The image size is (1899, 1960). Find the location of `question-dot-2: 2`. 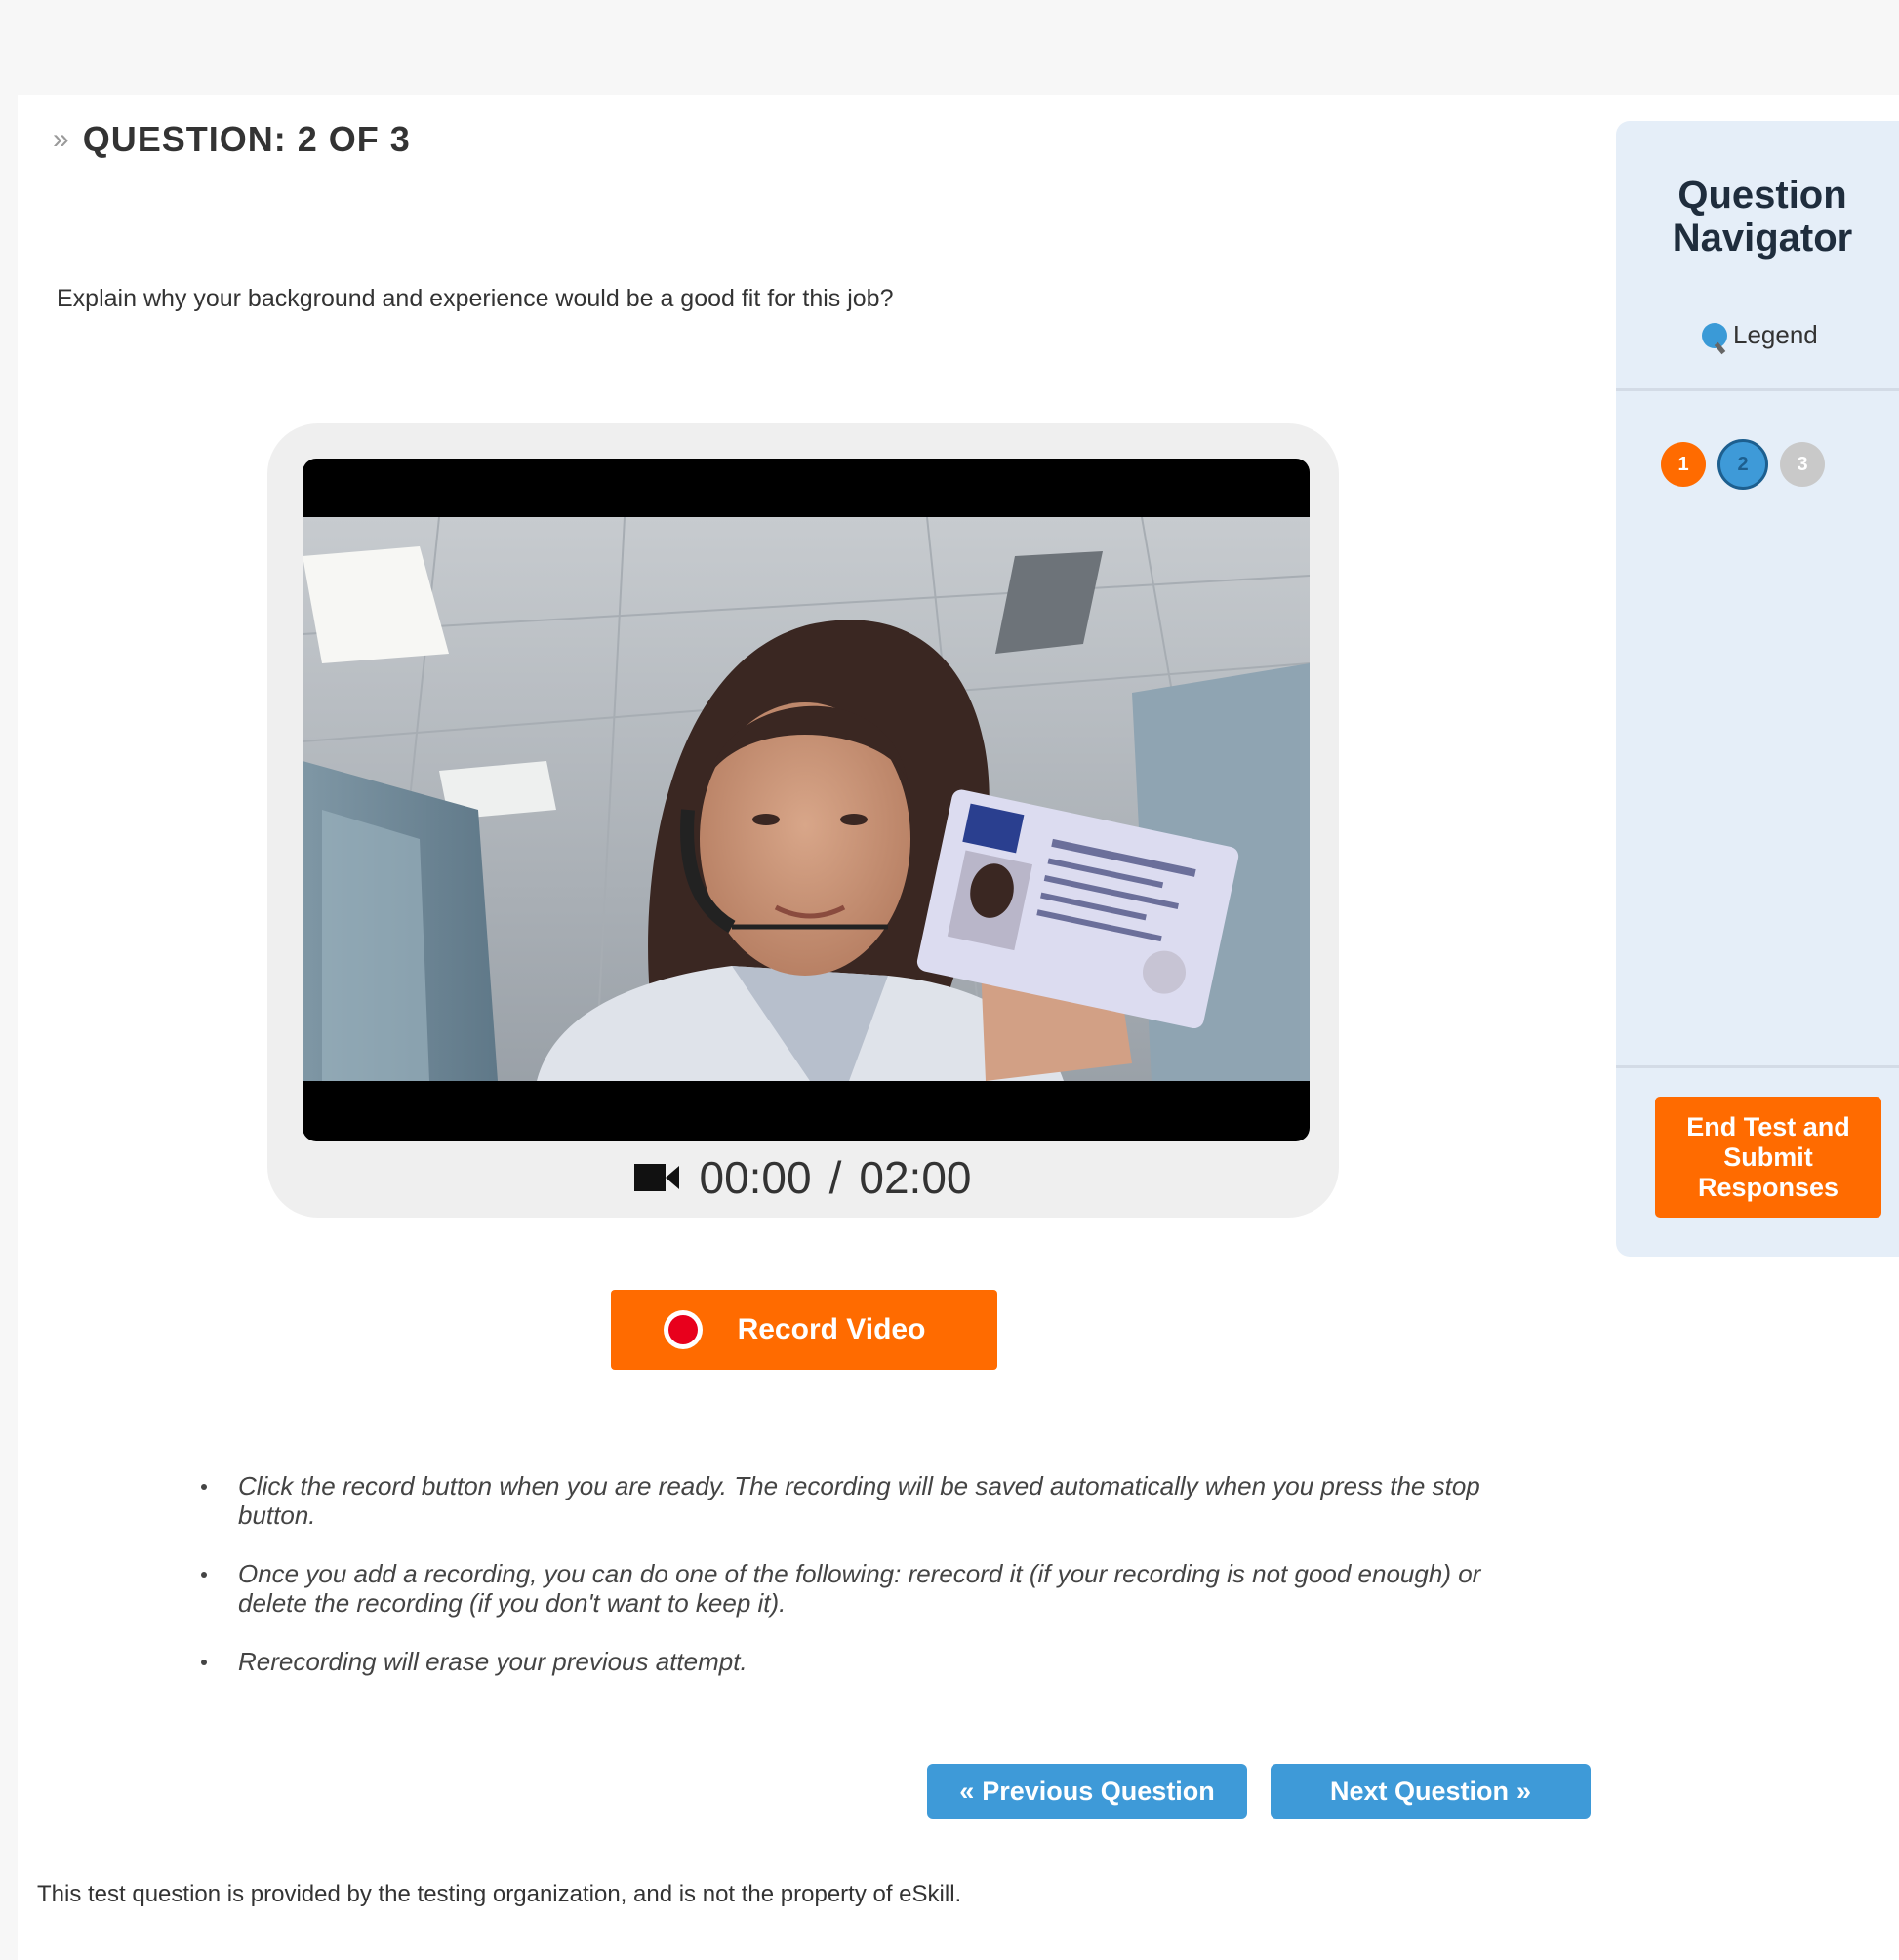

question-dot-2: 2 is located at coordinates (1743, 464).